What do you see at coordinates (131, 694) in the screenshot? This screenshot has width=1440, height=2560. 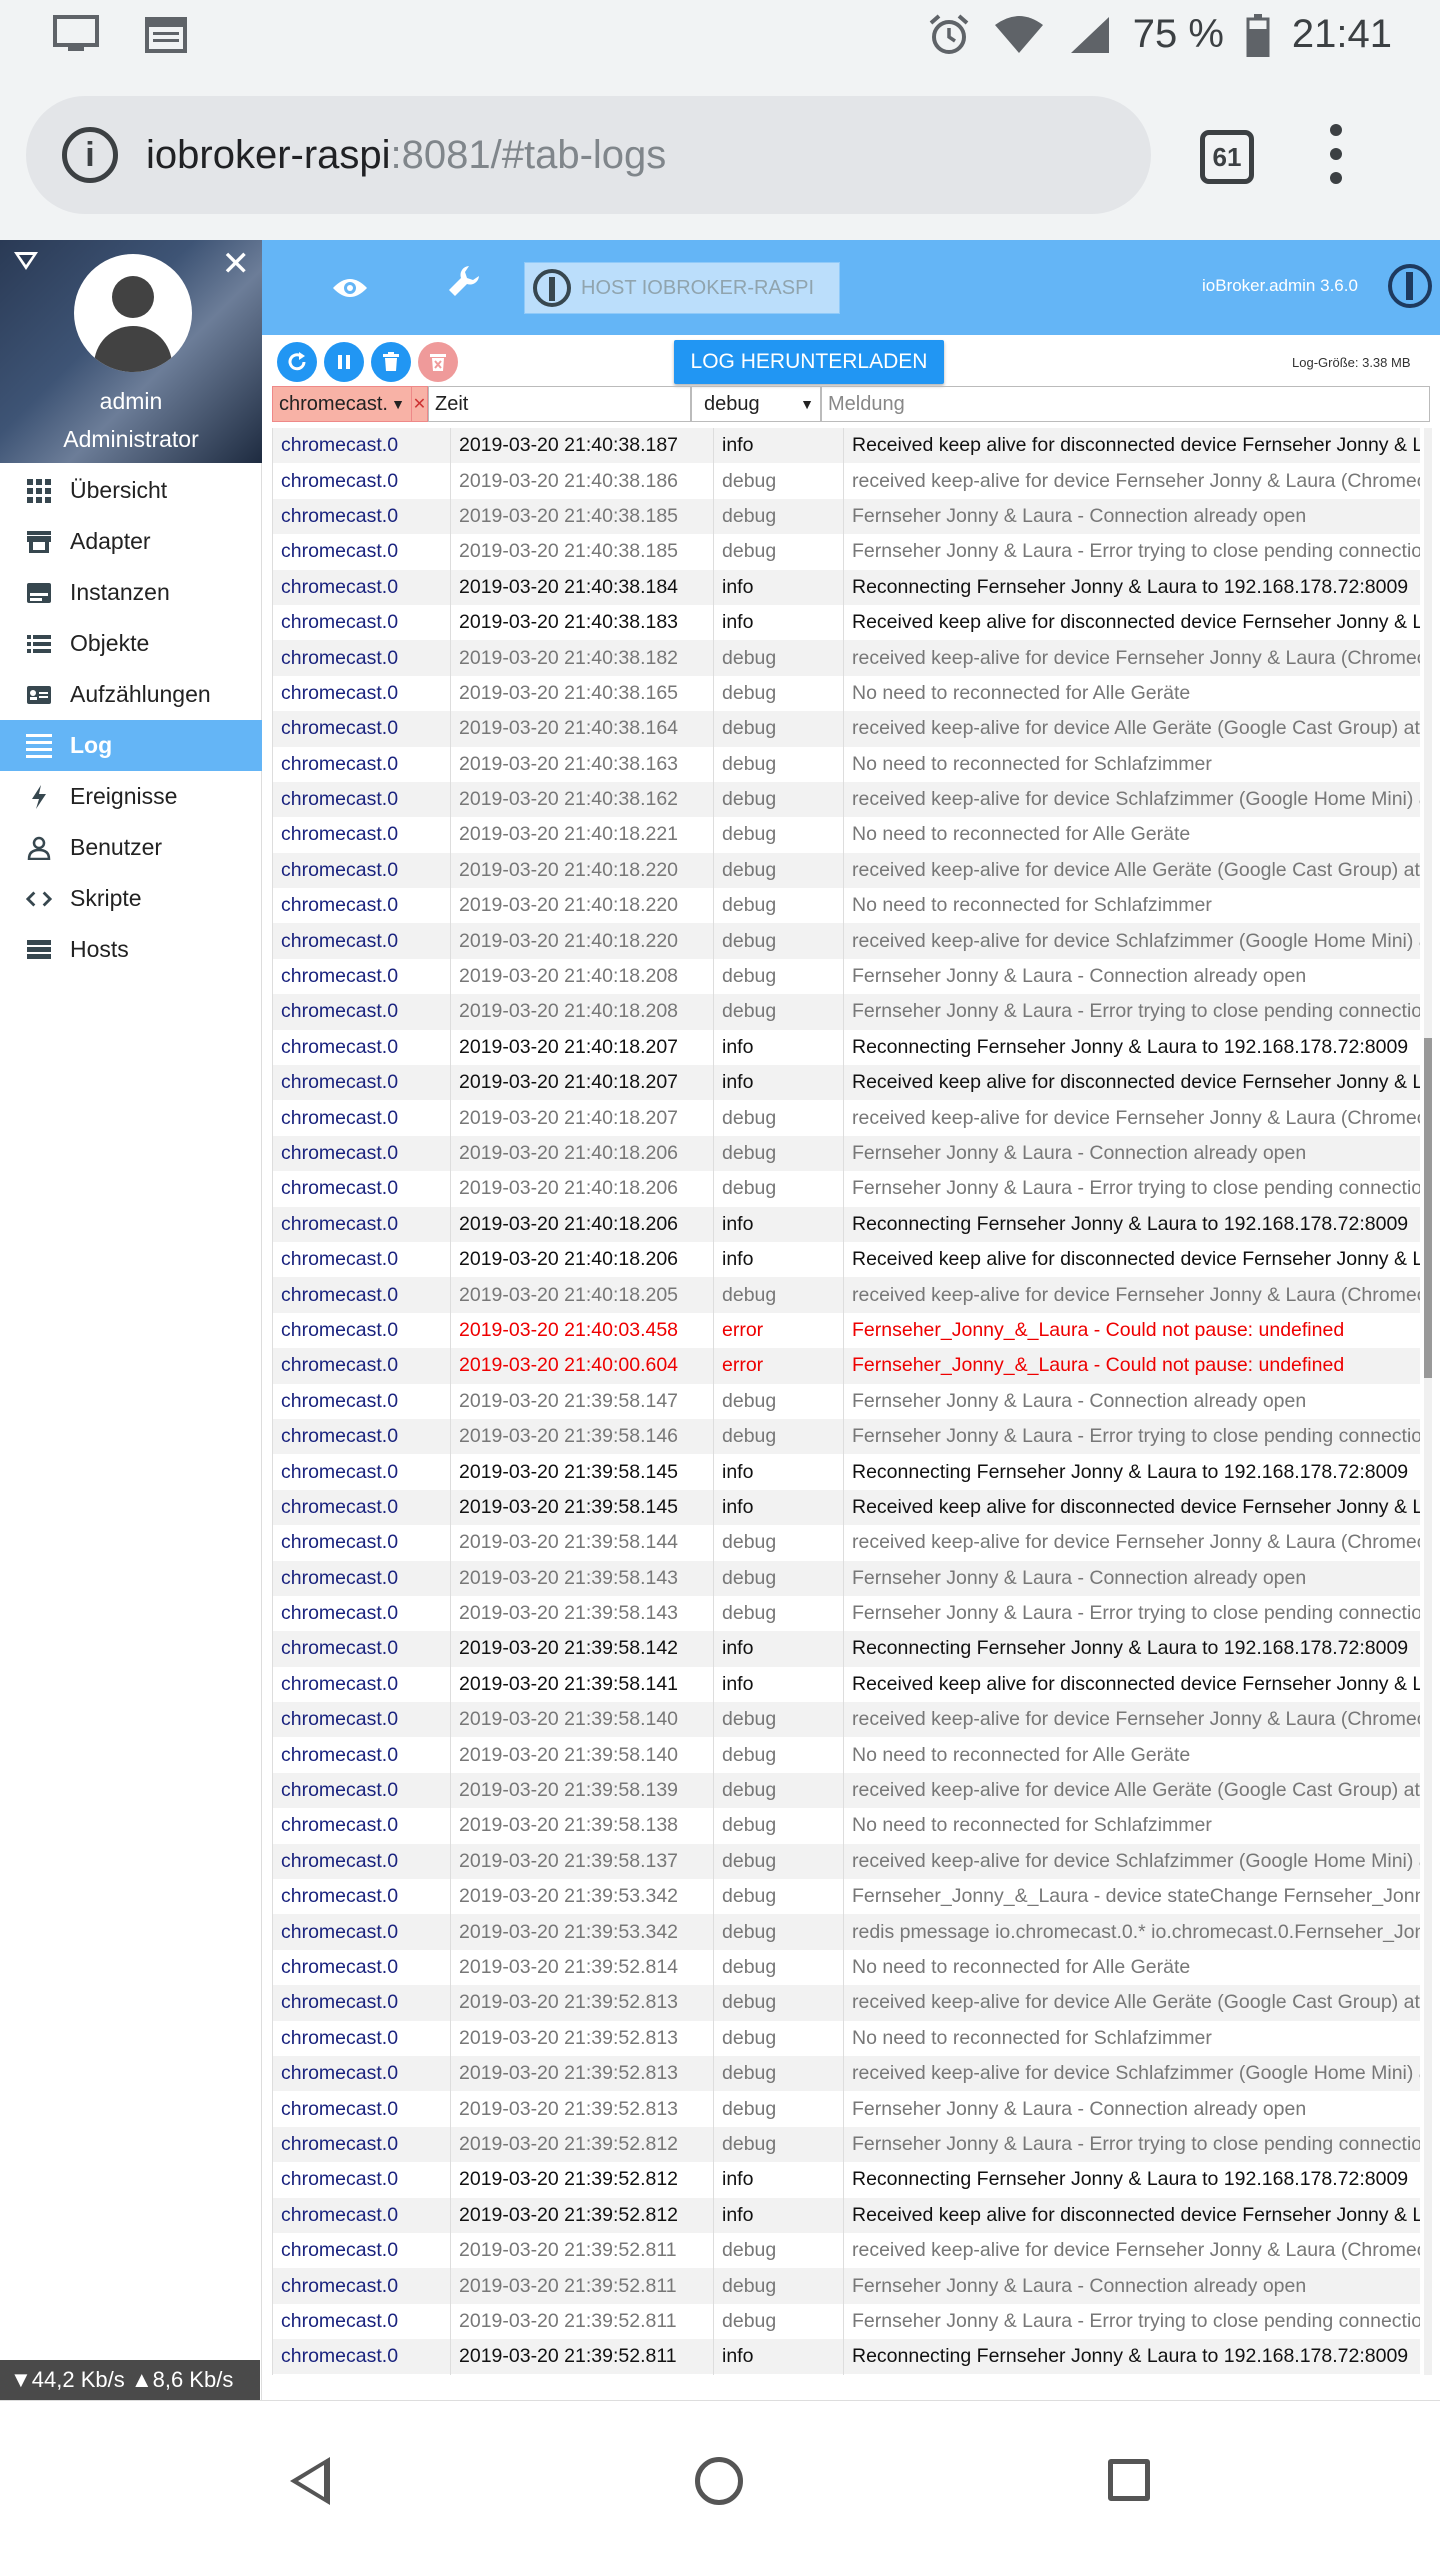 I see `sidebar-item-aufzaehlungen: Aufzählungen` at bounding box center [131, 694].